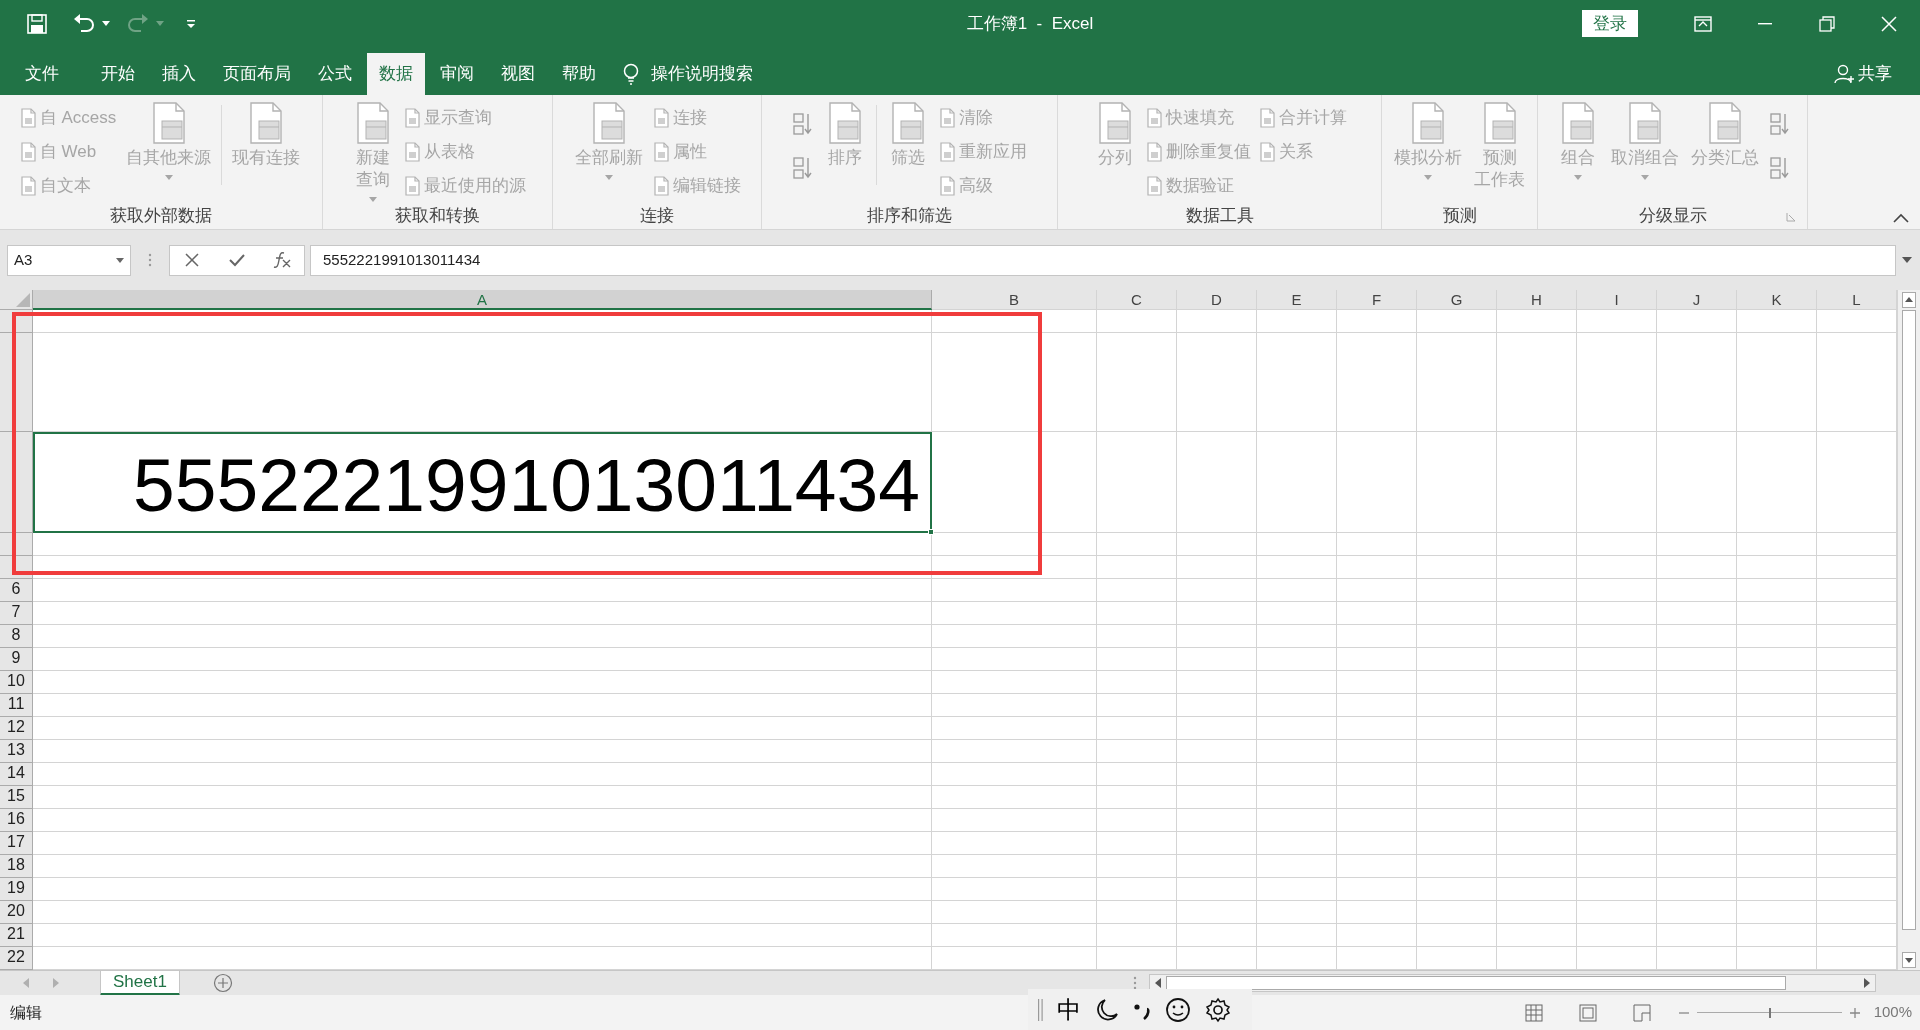 The image size is (1920, 1030). Describe the element at coordinates (931, 532) in the screenshot. I see `fill-handle` at that location.